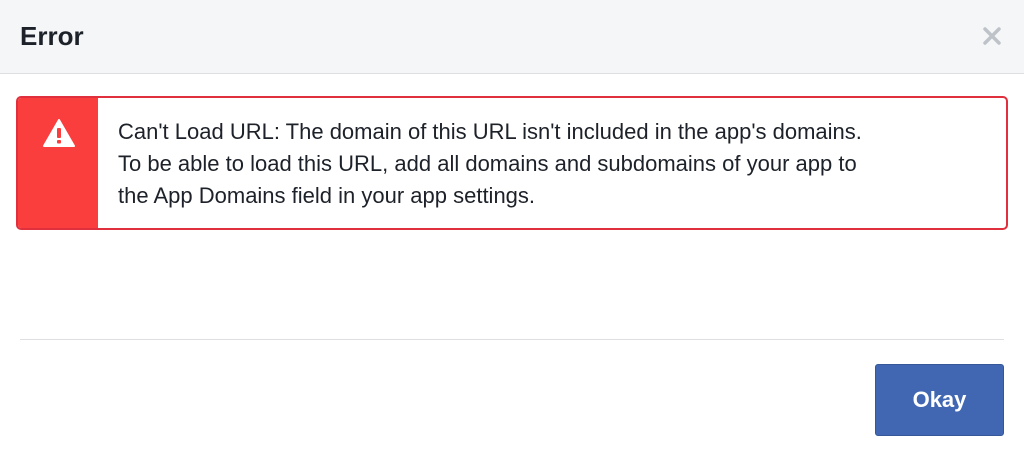  I want to click on dialog-title: Error, so click(52, 36).